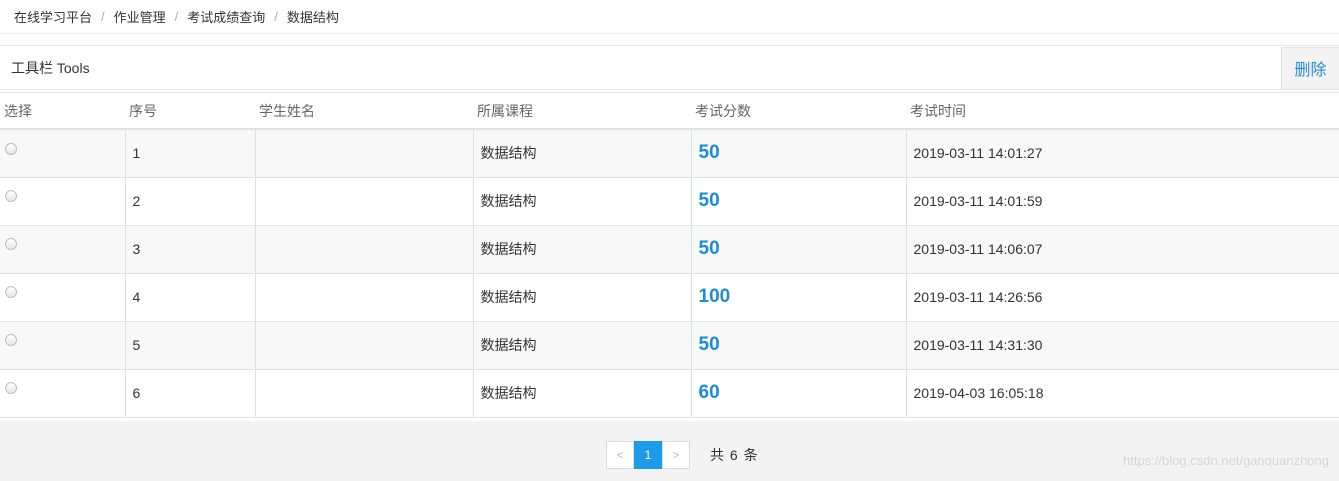  Describe the element at coordinates (1122, 201) in the screenshot. I see `time-cell: 2019-03-11 14:01:59` at that location.